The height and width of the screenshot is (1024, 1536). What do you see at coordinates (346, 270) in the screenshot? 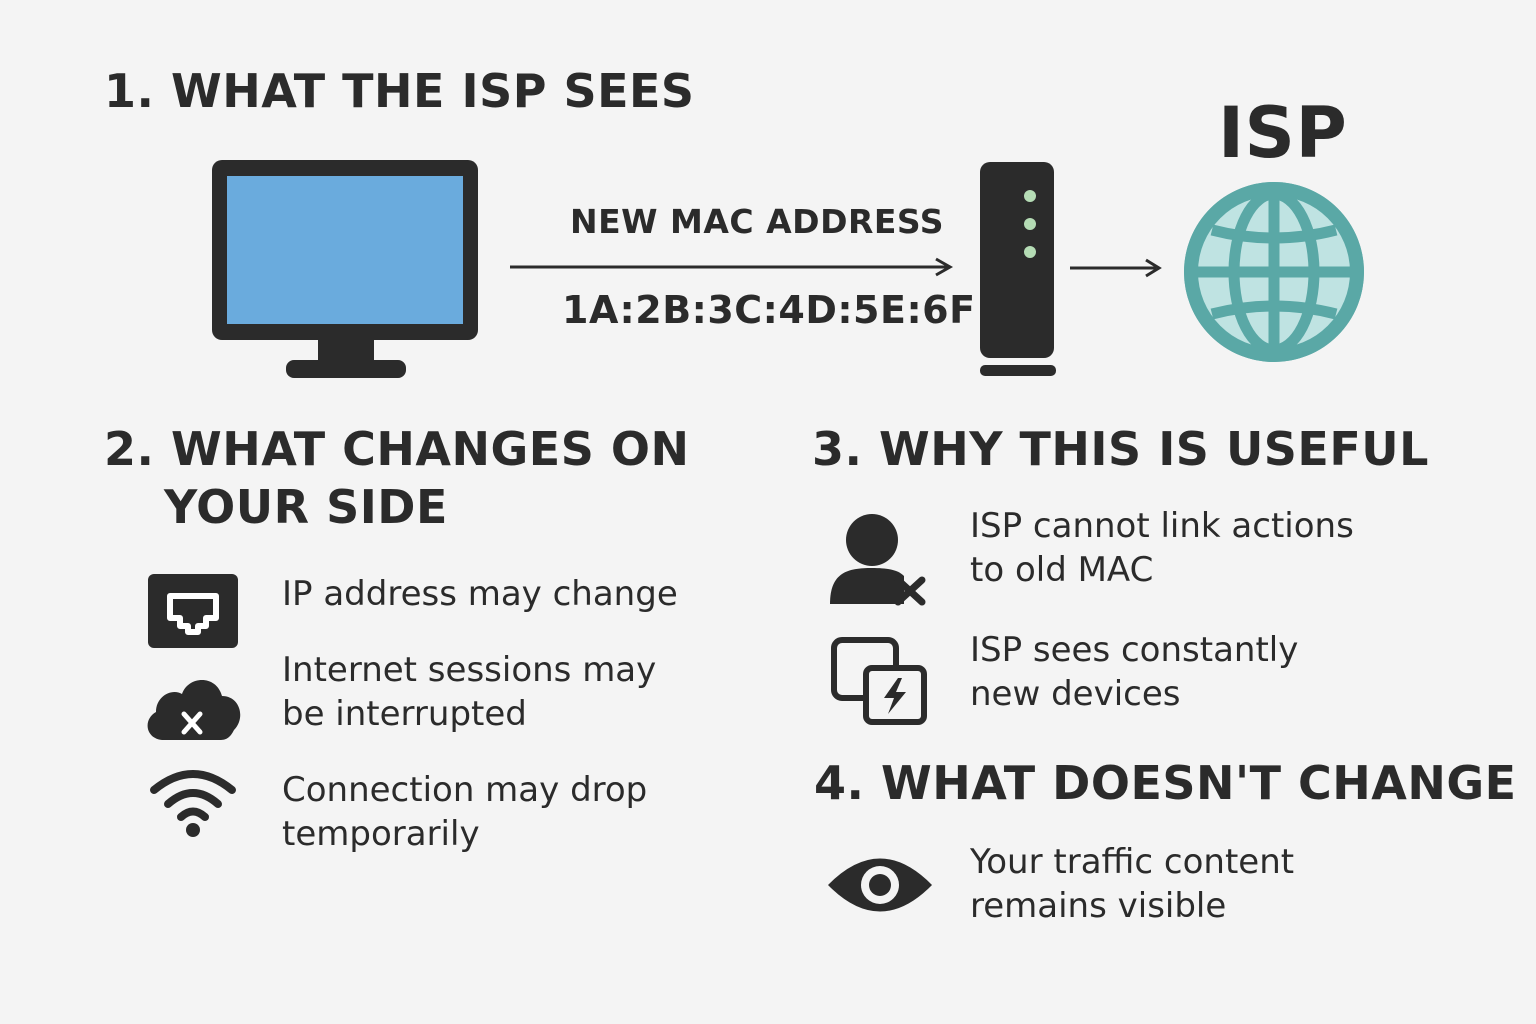
I see `computer-monitor-icon` at bounding box center [346, 270].